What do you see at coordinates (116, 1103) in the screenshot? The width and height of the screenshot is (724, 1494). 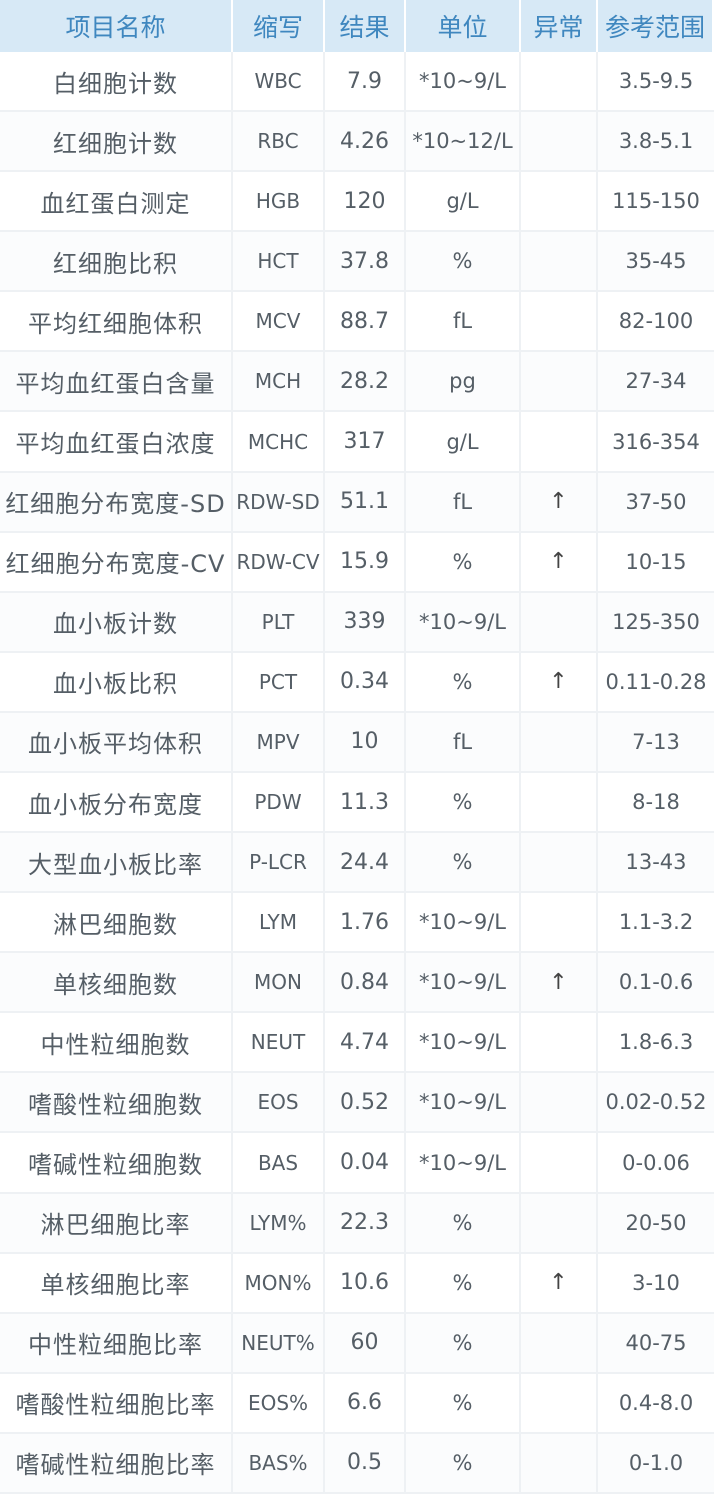 I see `item-name-cell: 嗜酸性粒细胞数` at bounding box center [116, 1103].